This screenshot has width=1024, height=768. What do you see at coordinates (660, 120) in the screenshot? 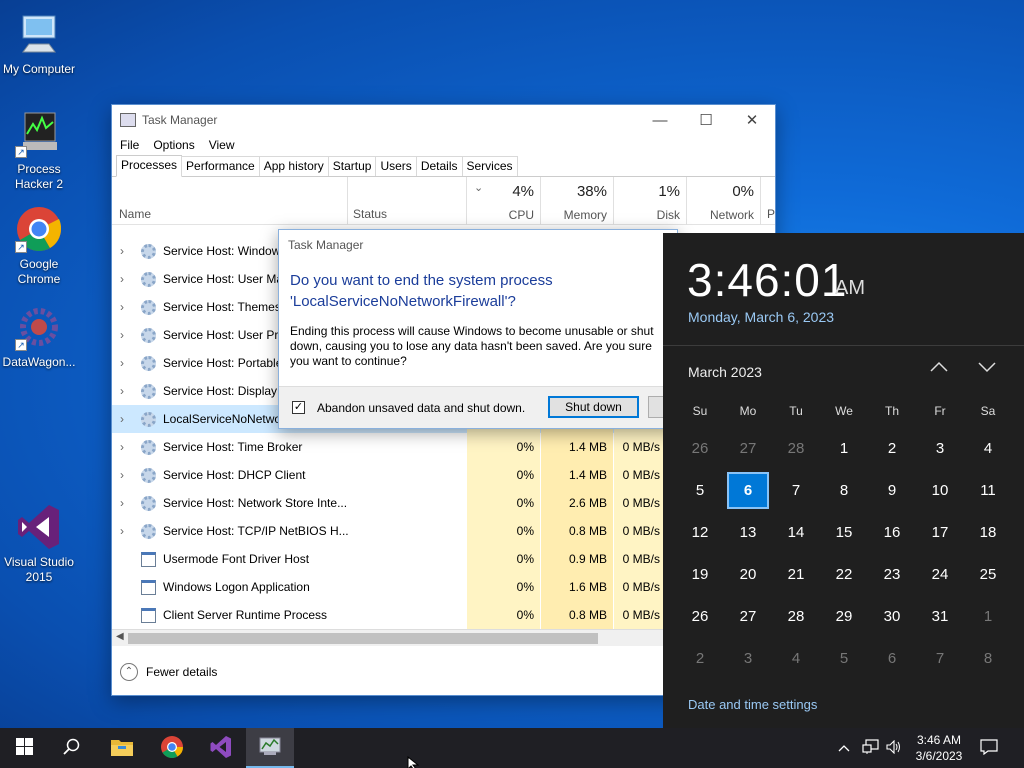
I see `minimize-button: —` at bounding box center [660, 120].